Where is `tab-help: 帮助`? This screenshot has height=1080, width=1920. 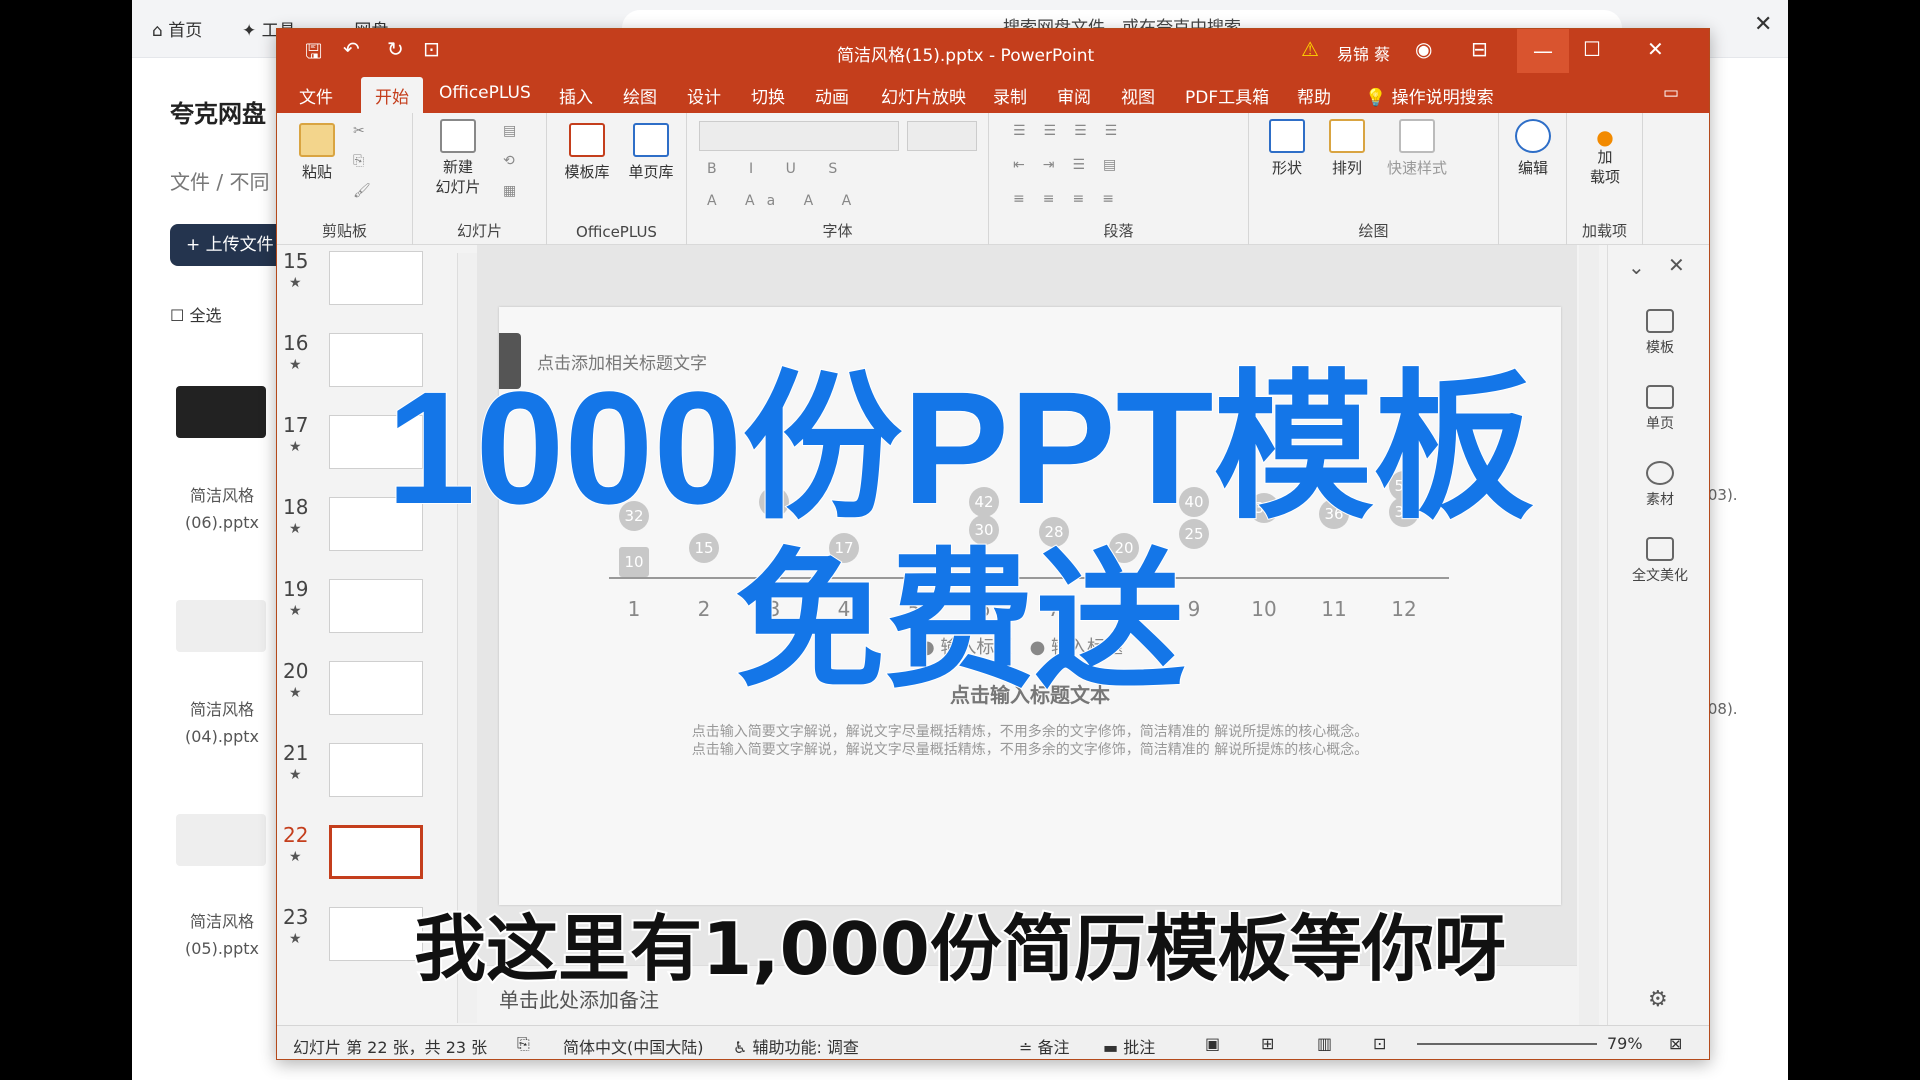 tab-help: 帮助 is located at coordinates (1314, 95).